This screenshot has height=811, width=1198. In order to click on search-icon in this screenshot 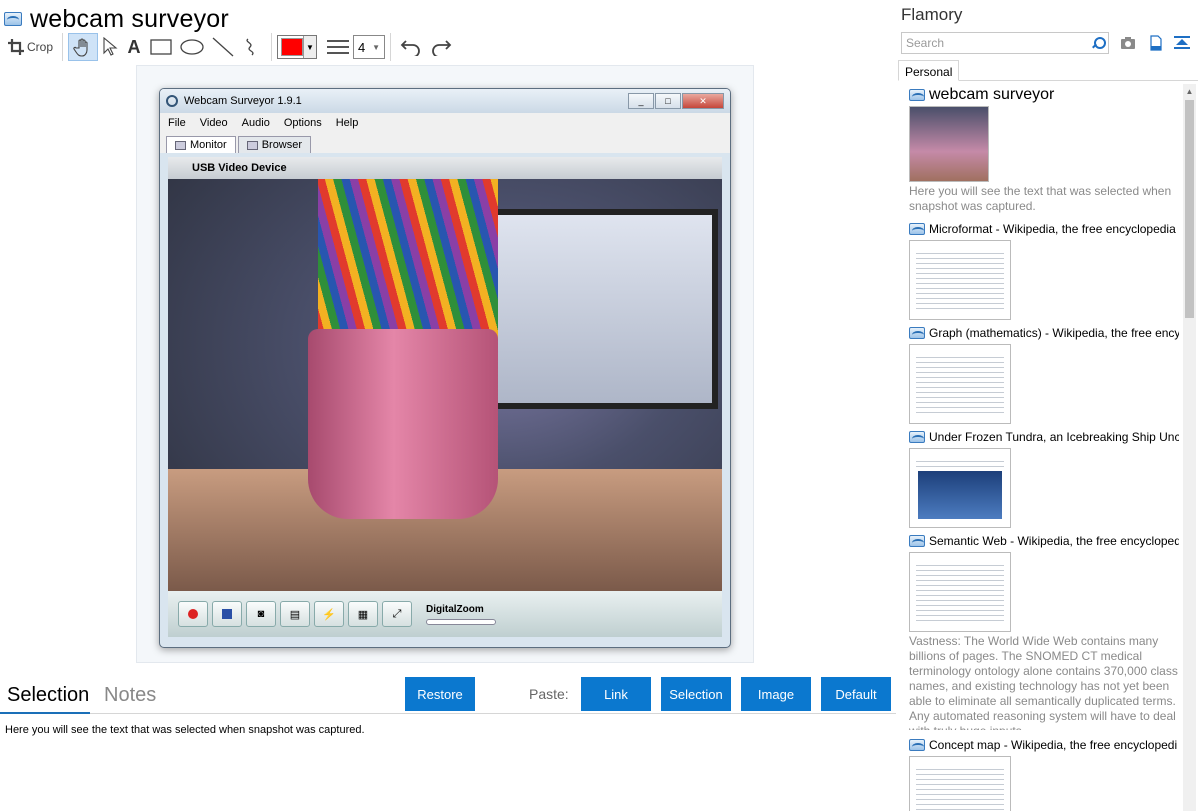, I will do `click(1098, 43)`.